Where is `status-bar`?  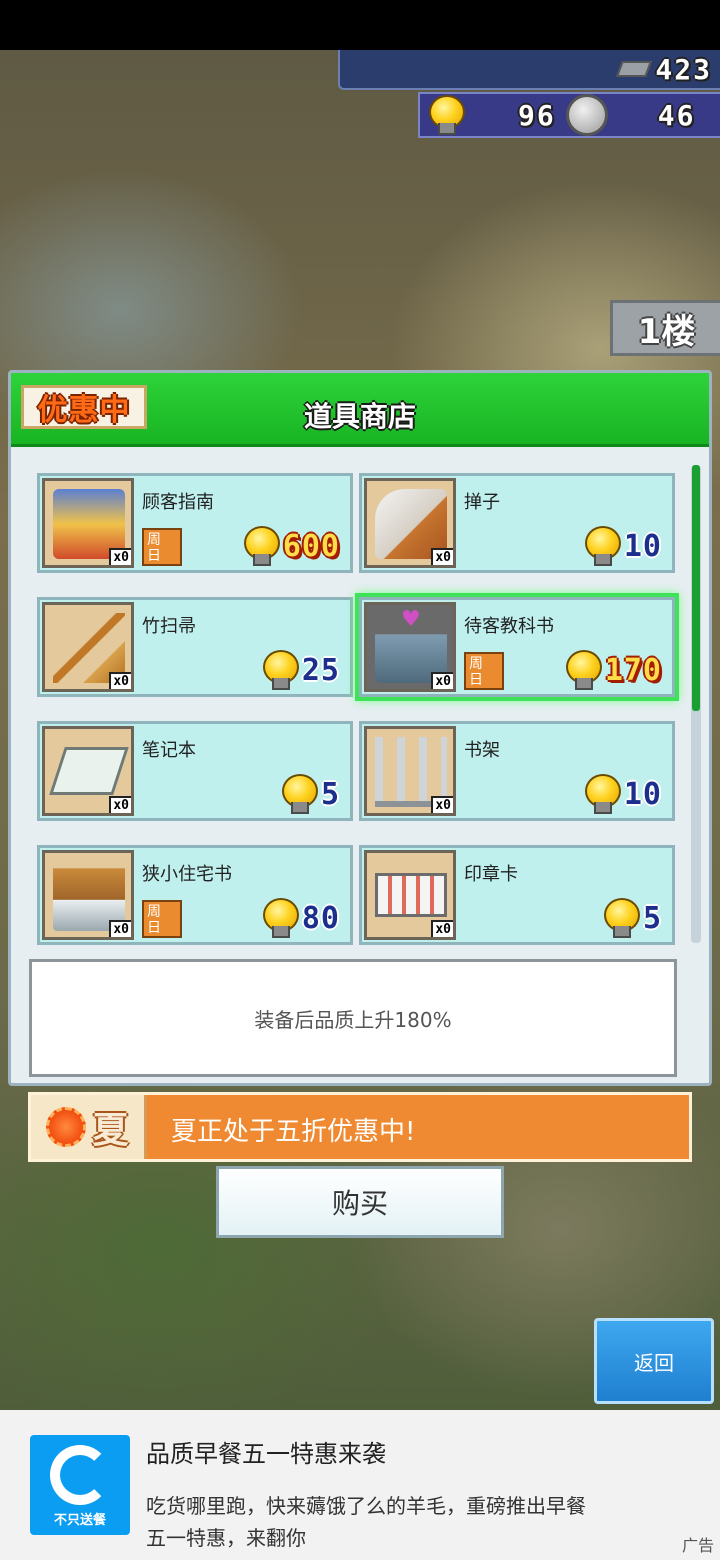
status-bar is located at coordinates (360, 25).